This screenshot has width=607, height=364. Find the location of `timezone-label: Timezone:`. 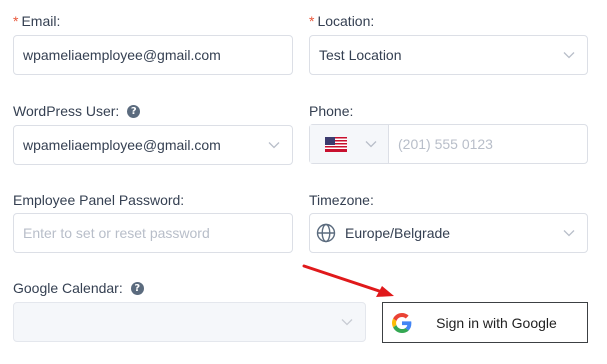

timezone-label: Timezone: is located at coordinates (341, 200).